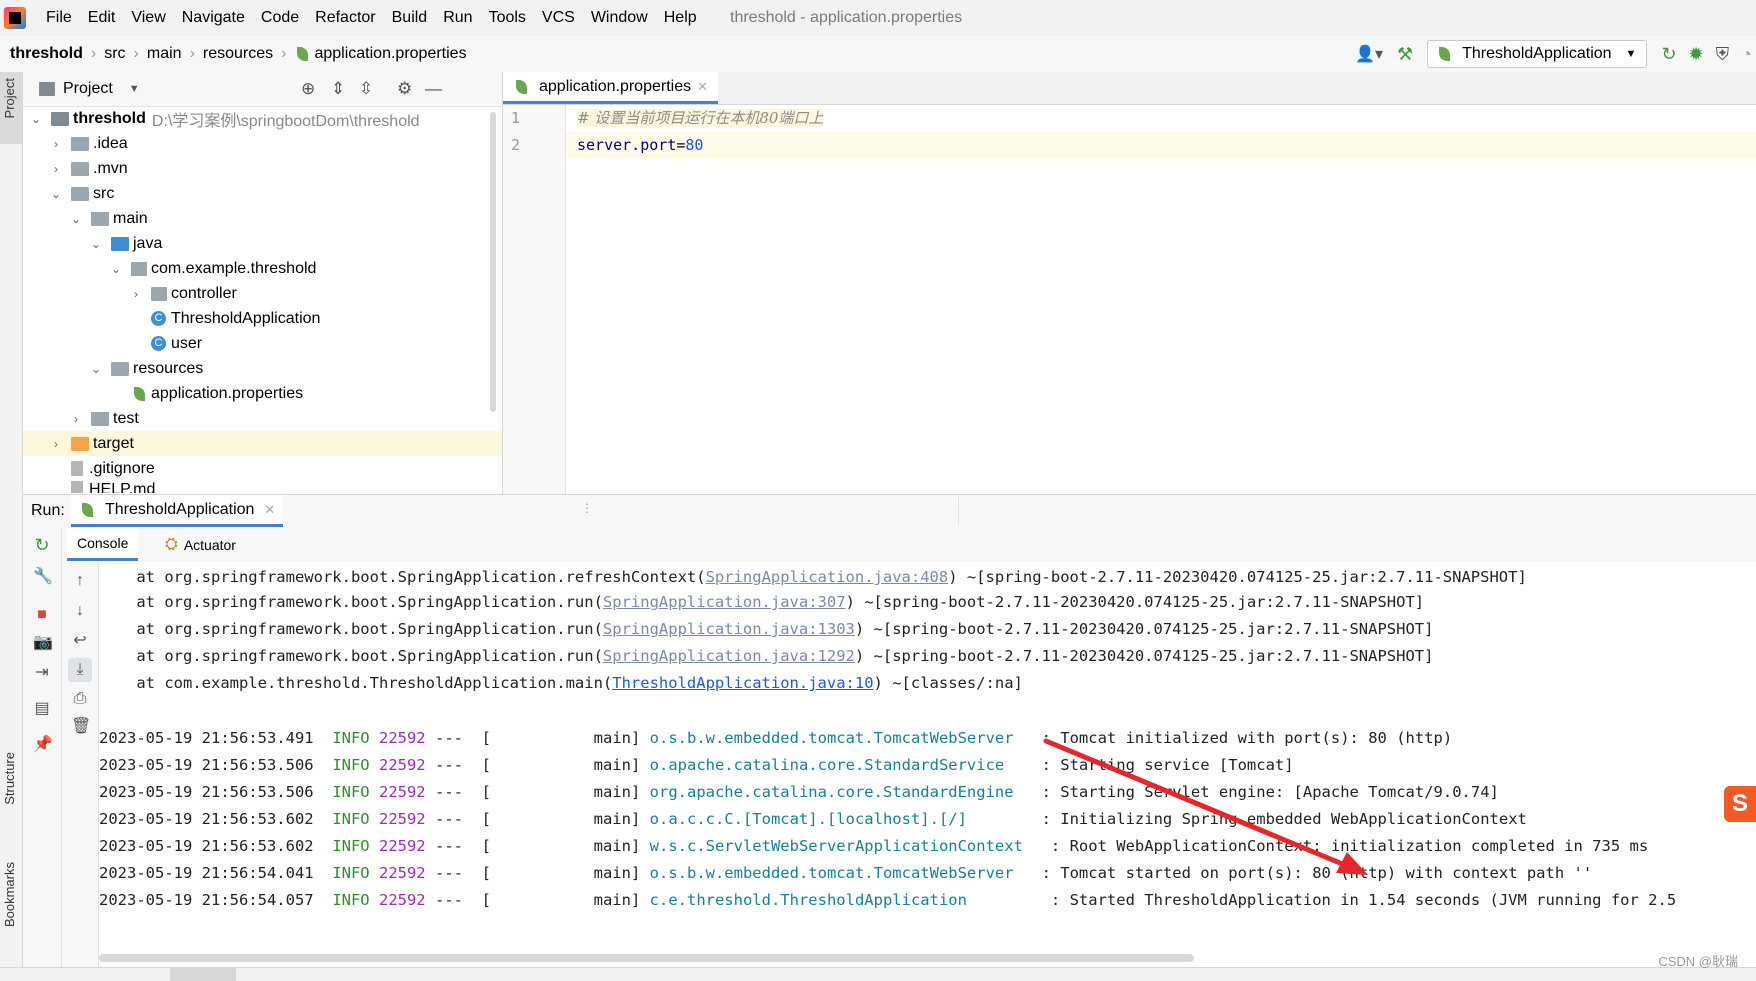 This screenshot has width=1756, height=981. Describe the element at coordinates (680, 18) in the screenshot. I see `menu-help: Help` at that location.